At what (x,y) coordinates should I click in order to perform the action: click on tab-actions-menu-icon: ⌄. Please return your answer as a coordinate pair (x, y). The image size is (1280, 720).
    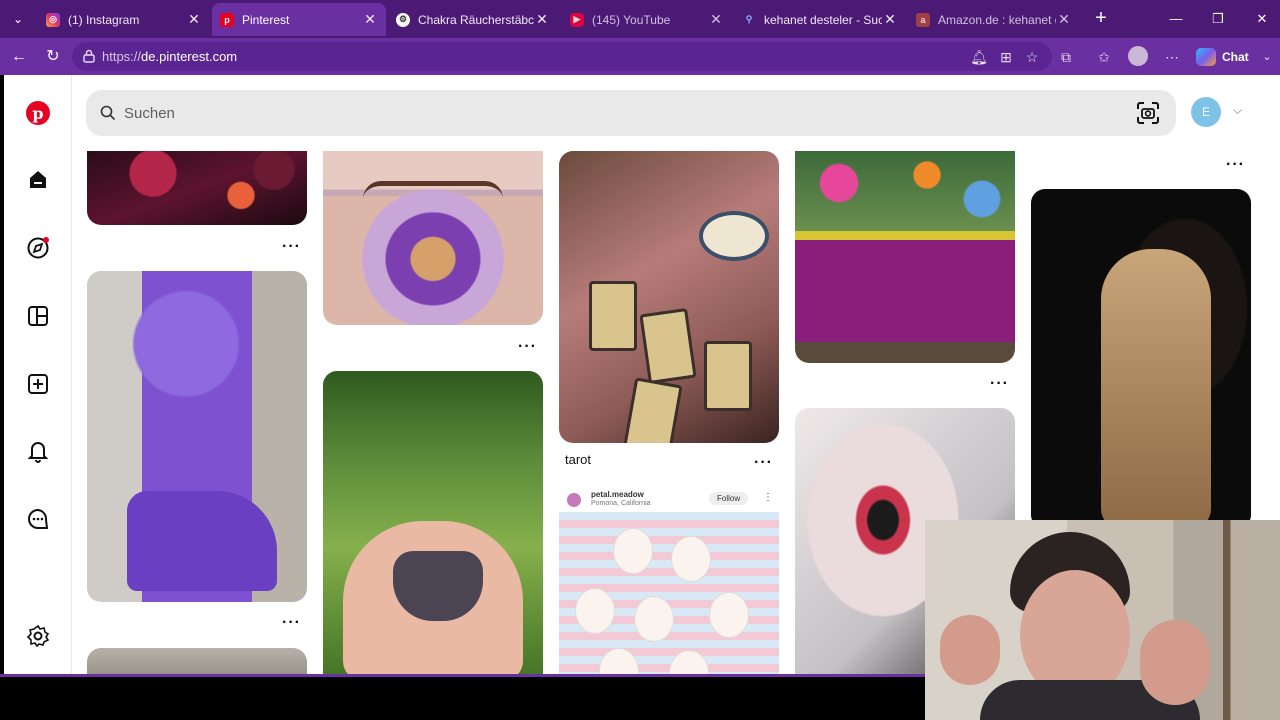
    Looking at the image, I should click on (18, 19).